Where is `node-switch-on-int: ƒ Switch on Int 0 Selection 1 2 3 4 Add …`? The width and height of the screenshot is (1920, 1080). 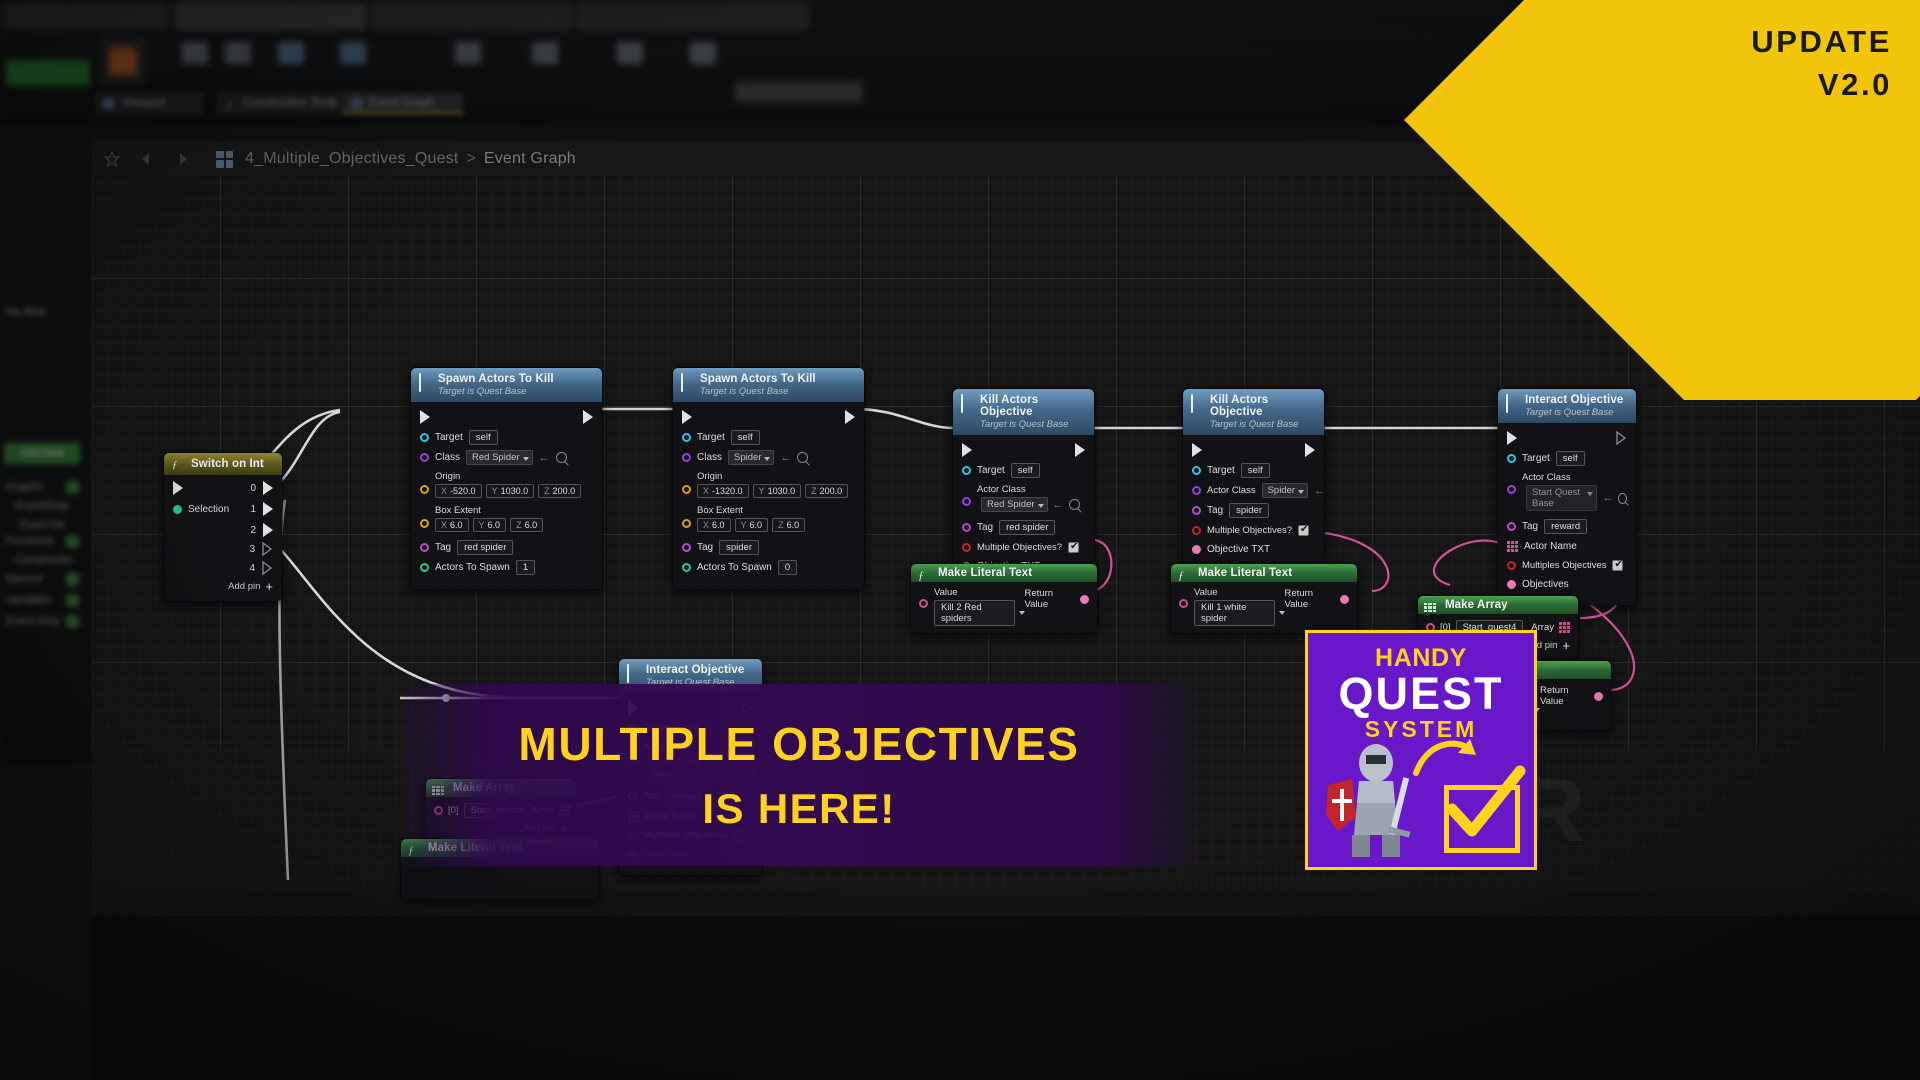 node-switch-on-int: ƒ Switch on Int 0 Selection 1 2 3 4 Add … is located at coordinates (223, 527).